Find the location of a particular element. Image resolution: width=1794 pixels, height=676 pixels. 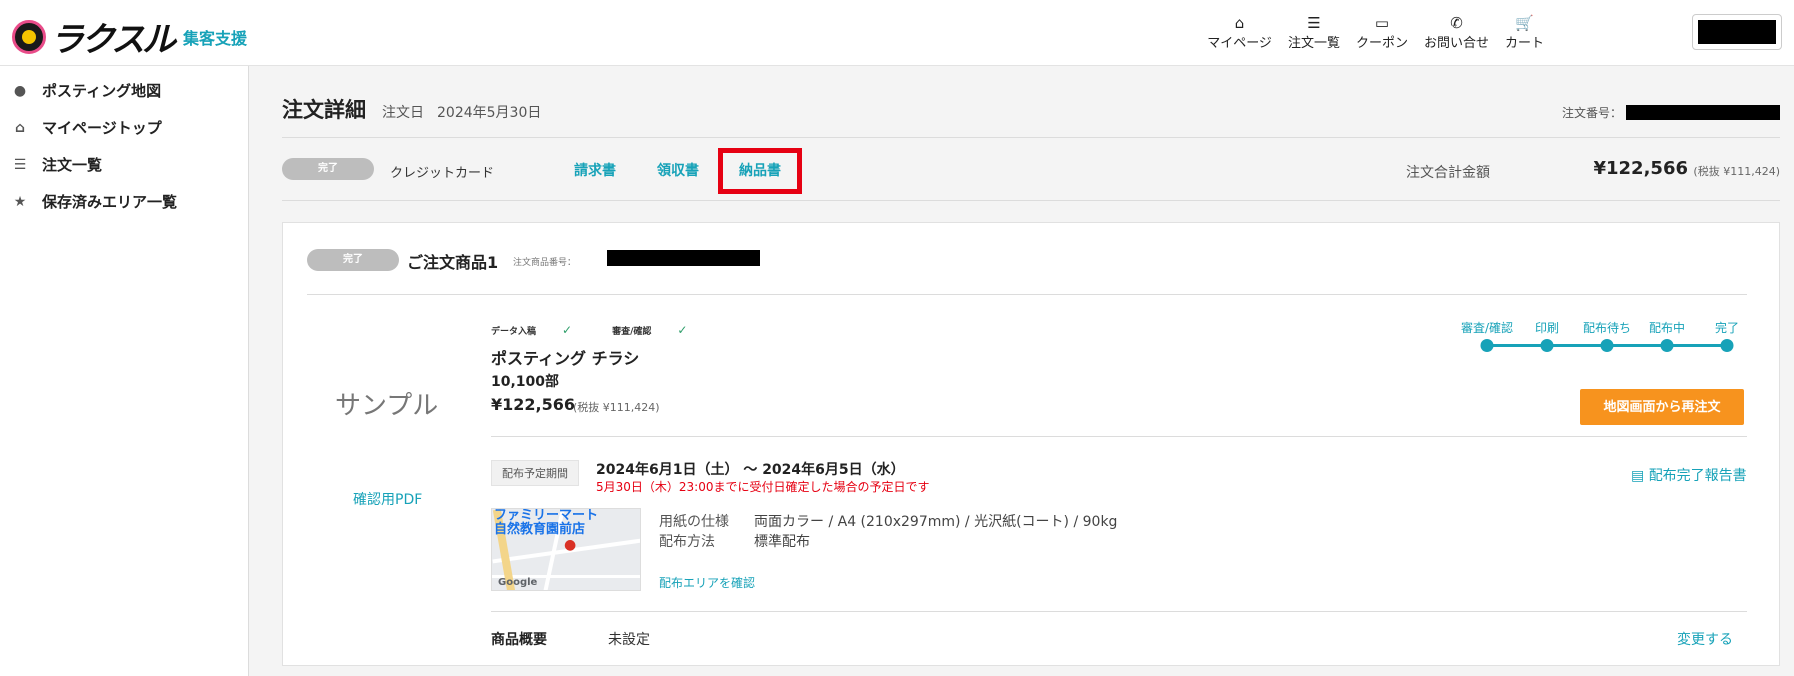

nav-orders: ☰ 注文一覧 is located at coordinates (1314, 32).